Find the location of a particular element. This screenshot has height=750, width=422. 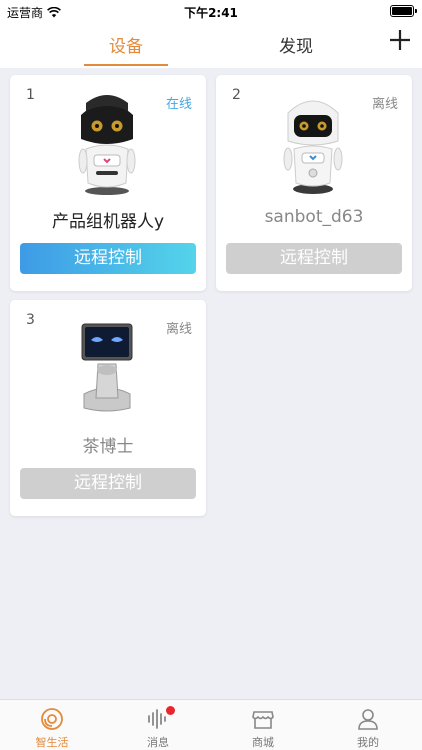

bottom-tab-smart-life: 智生活 is located at coordinates (52, 728).